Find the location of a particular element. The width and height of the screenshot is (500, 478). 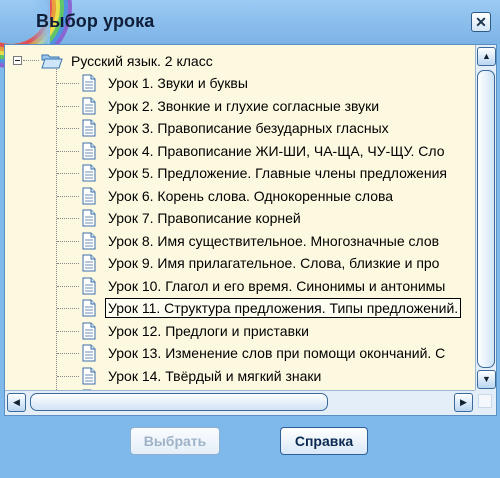

lesson-item: Урок 12. Предлоги и приставки is located at coordinates (240, 331).